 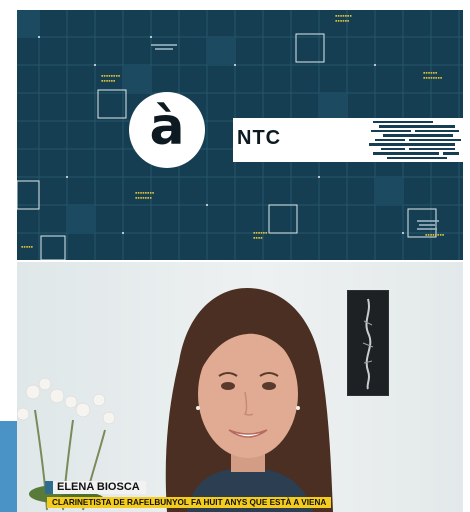 I want to click on decorative-code-tag: ▪▪▪▪▪, so click(x=27, y=246).